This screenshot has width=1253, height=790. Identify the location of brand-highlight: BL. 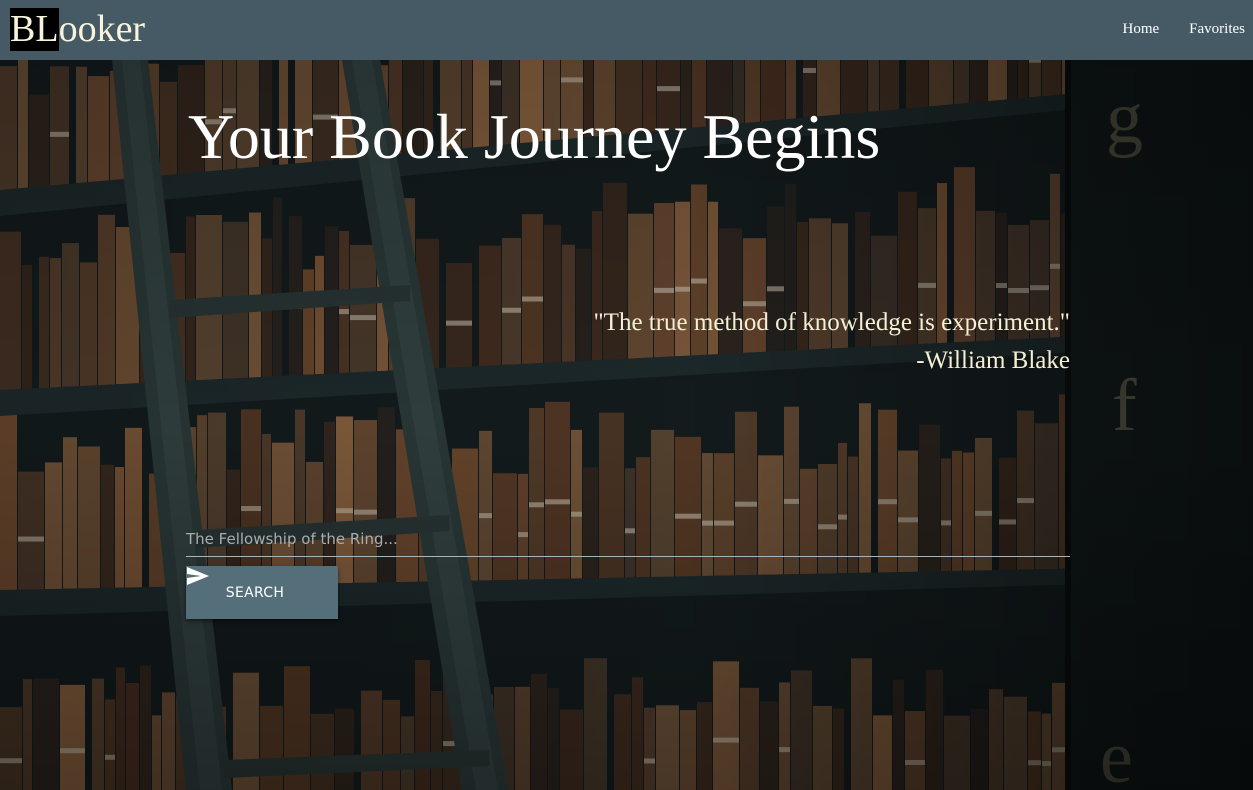
(34, 29).